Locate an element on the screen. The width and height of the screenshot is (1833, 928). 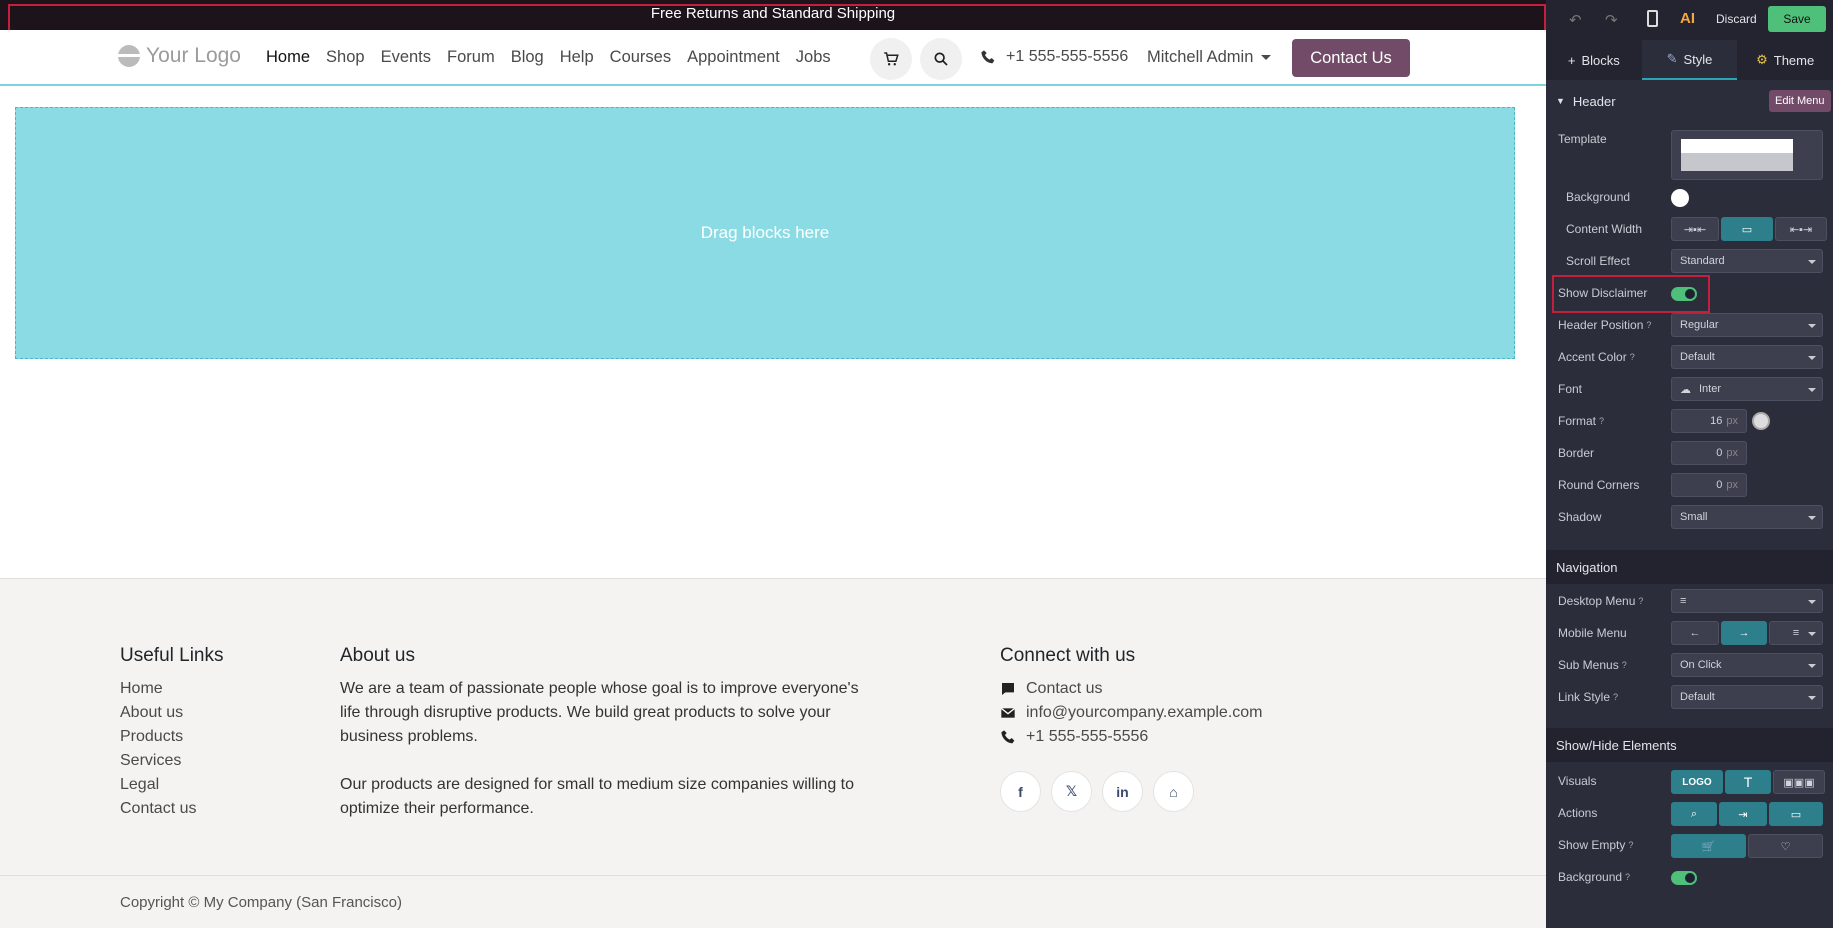
help-icon: ? is located at coordinates (1641, 601).